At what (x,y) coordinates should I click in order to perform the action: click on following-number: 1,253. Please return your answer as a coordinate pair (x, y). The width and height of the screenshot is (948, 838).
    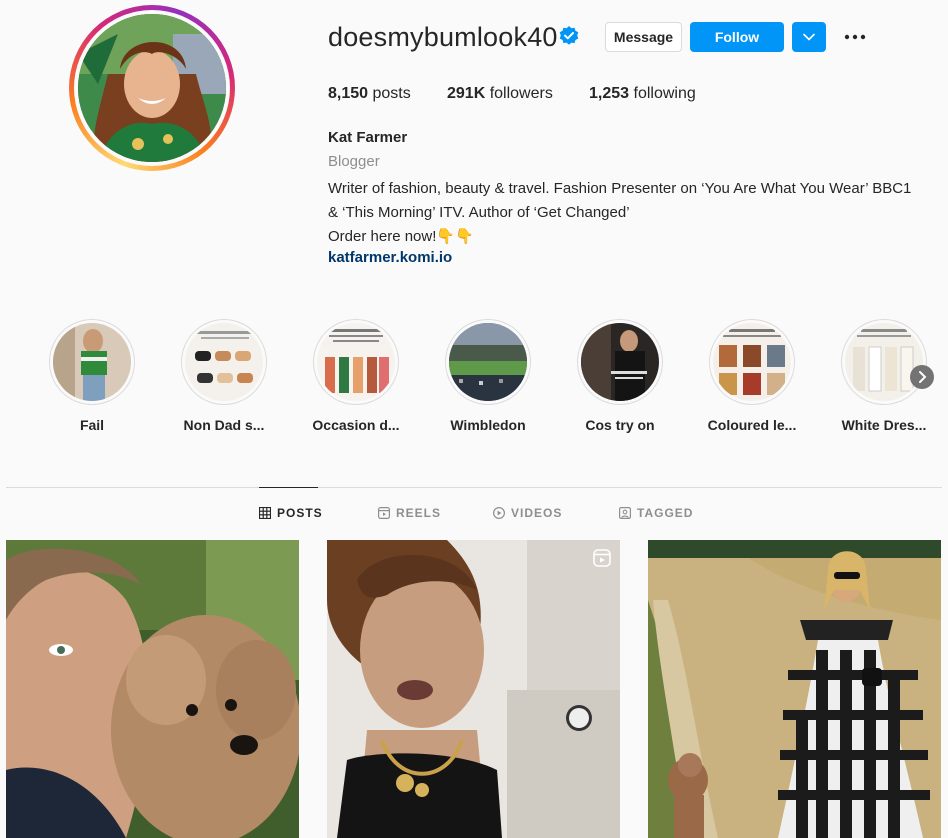
    Looking at the image, I should click on (609, 93).